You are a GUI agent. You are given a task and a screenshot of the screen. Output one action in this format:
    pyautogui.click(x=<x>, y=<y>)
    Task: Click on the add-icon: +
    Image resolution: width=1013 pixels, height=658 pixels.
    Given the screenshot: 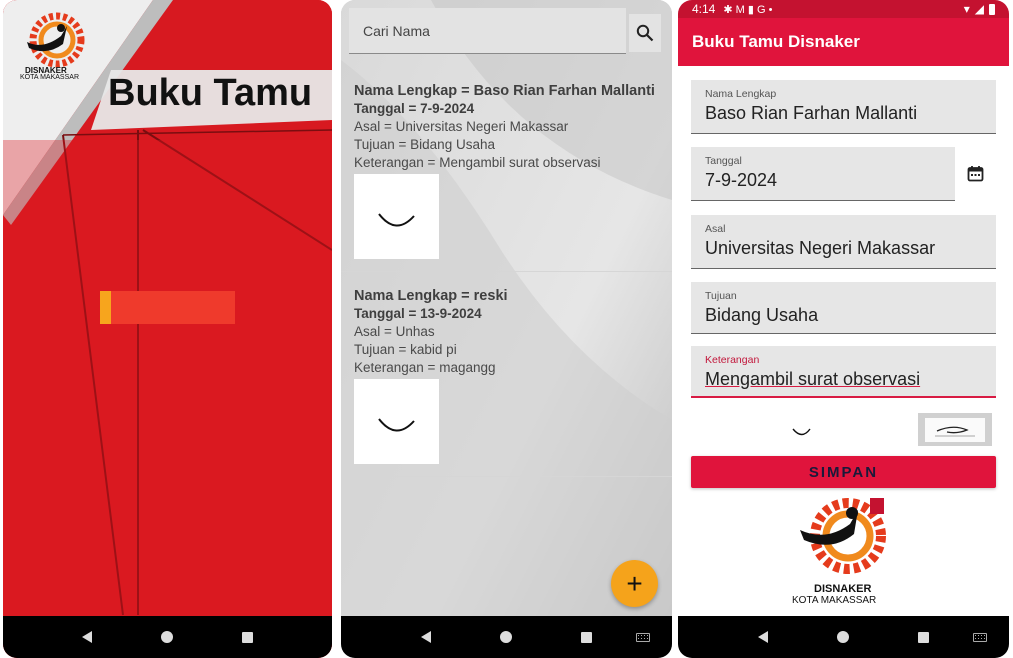 What is the action you would take?
    pyautogui.click(x=634, y=583)
    